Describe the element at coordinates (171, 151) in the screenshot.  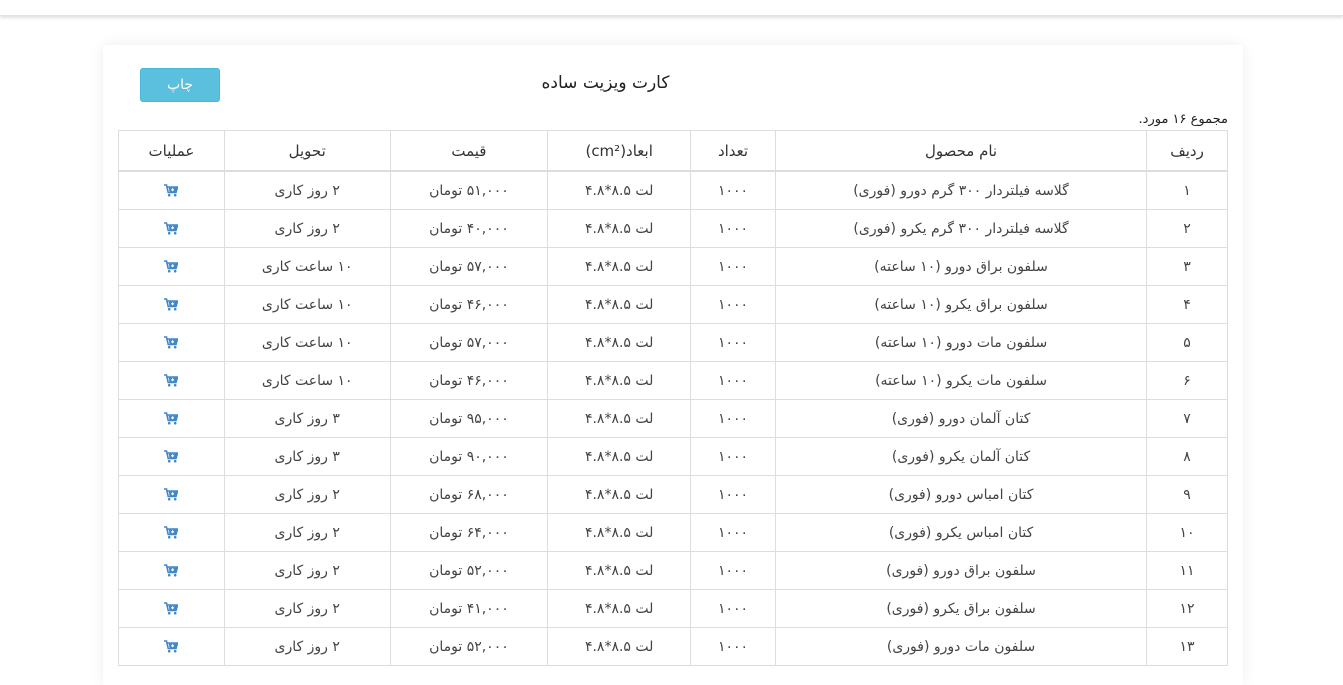
I see `header-actions: عملیات` at that location.